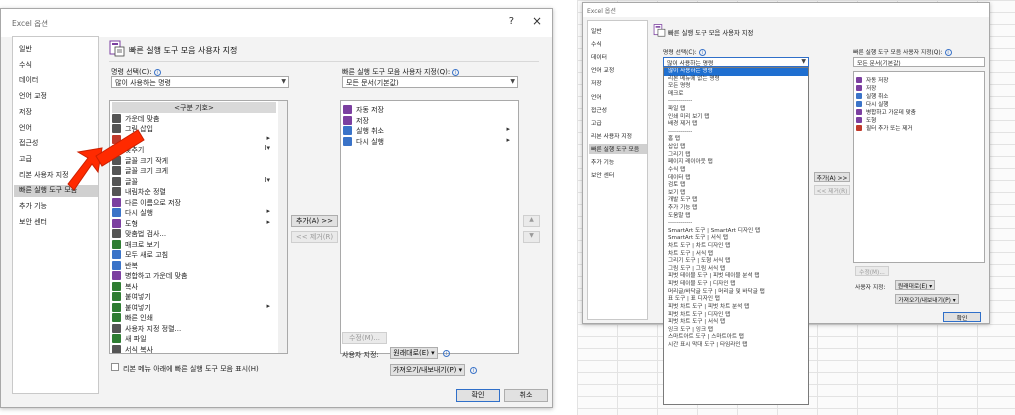  What do you see at coordinates (736, 179) in the screenshot?
I see `dropdown-option: 데이터 탭` at bounding box center [736, 179].